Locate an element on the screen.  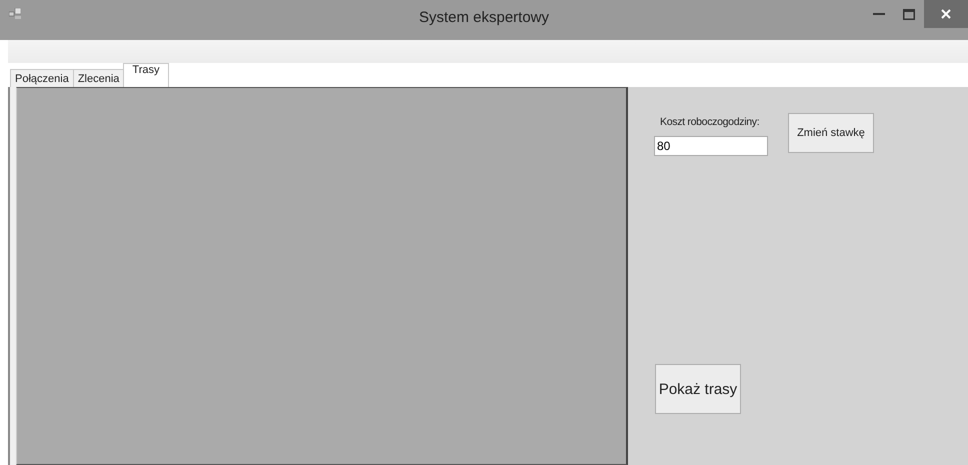
rate-input-field: 80 is located at coordinates (711, 146).